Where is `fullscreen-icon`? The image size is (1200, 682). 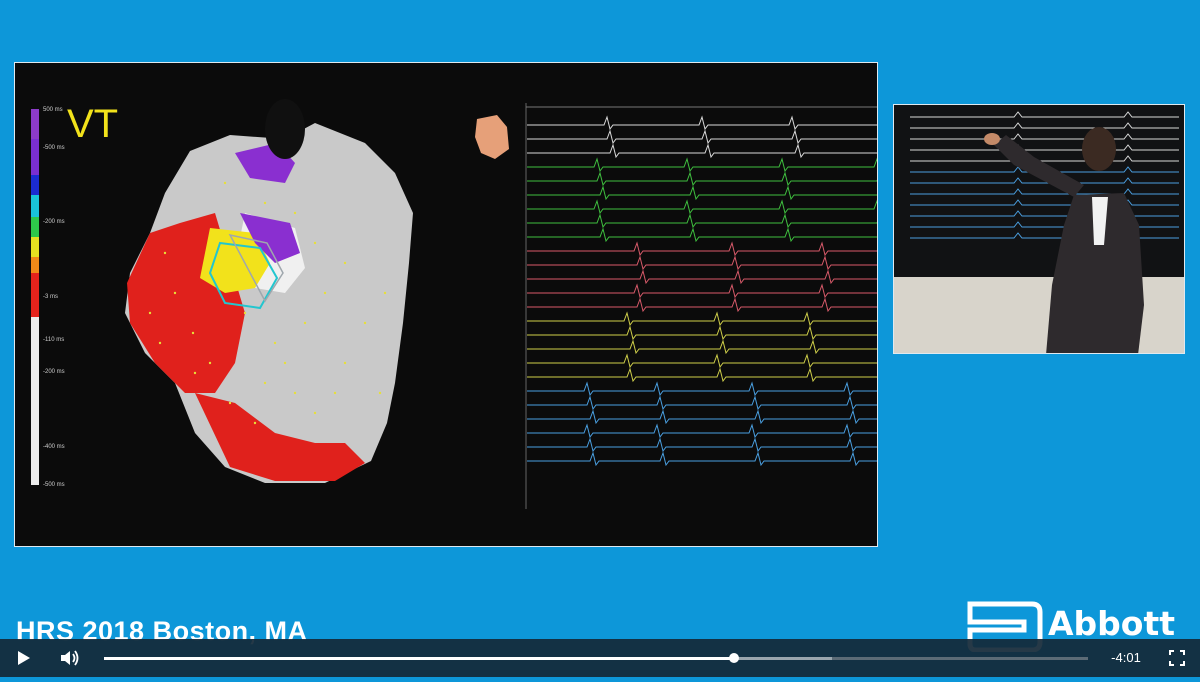
fullscreen-icon is located at coordinates (1177, 658).